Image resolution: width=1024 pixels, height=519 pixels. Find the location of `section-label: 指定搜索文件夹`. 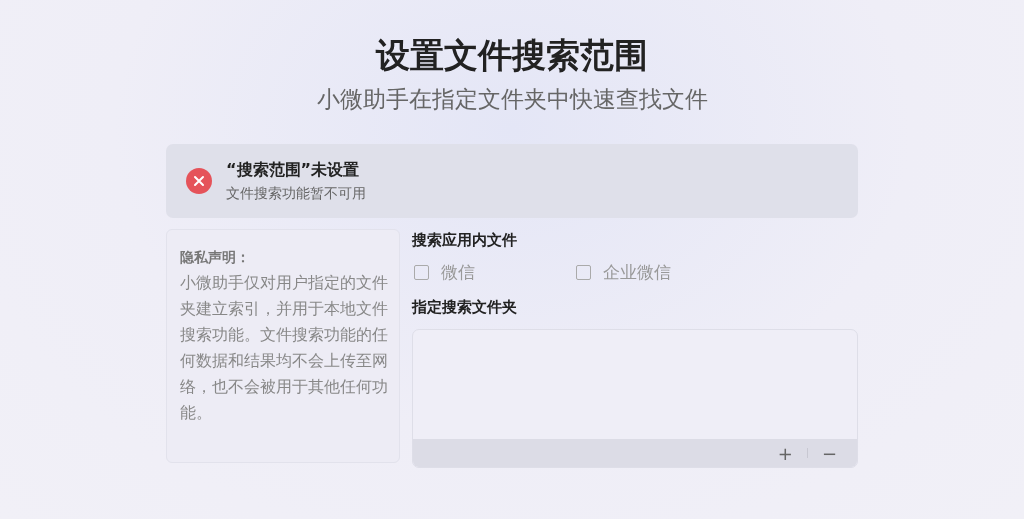

section-label: 指定搜索文件夹 is located at coordinates (465, 307).